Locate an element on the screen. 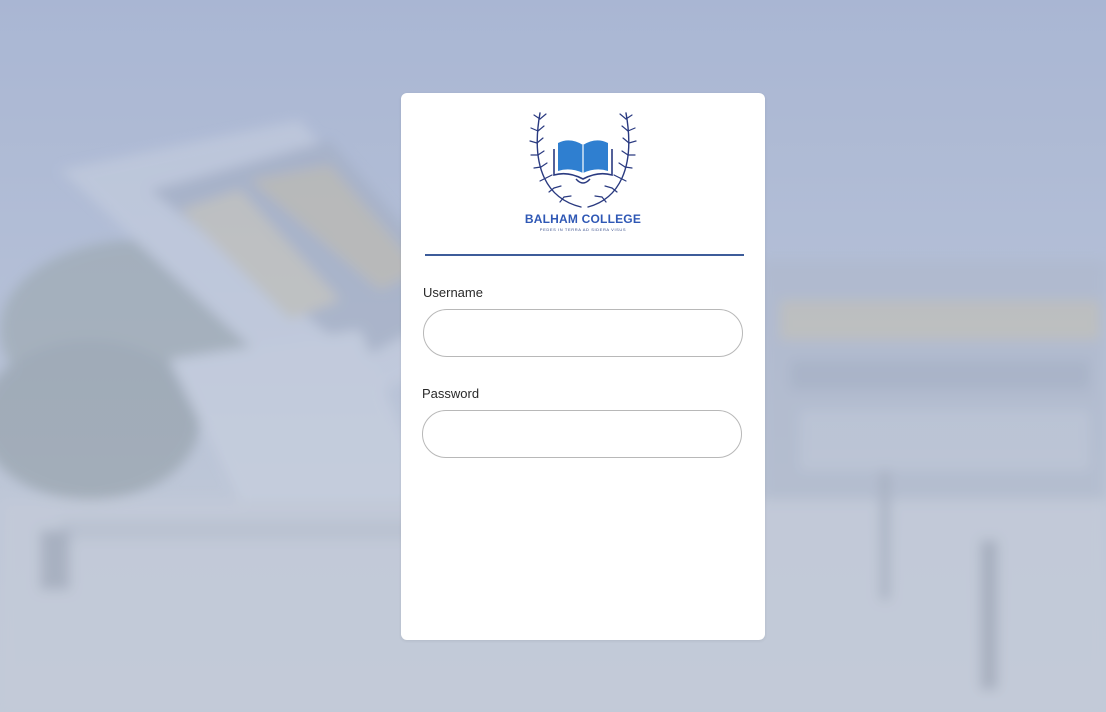  password-label: Password is located at coordinates (451, 393).